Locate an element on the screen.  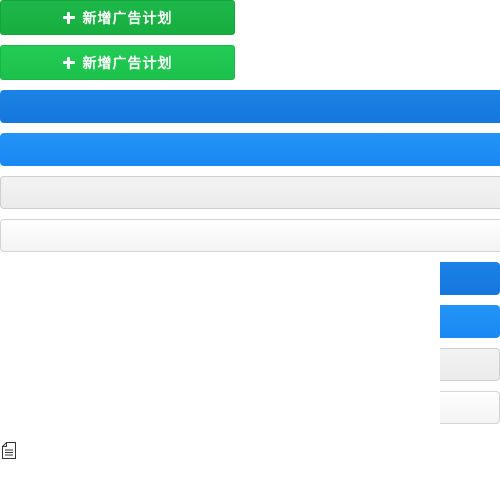
blue-wide-button is located at coordinates (250, 149).